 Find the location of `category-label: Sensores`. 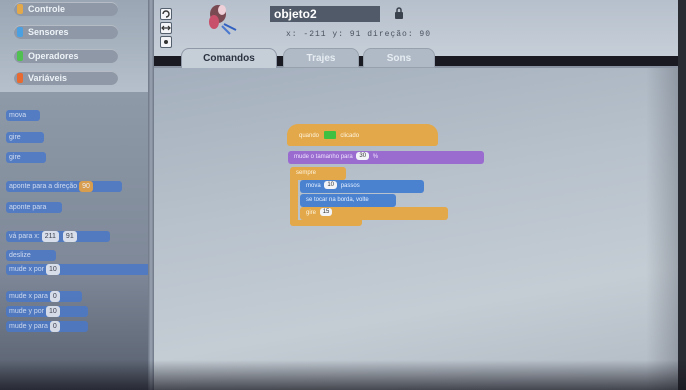

category-label: Sensores is located at coordinates (48, 32).